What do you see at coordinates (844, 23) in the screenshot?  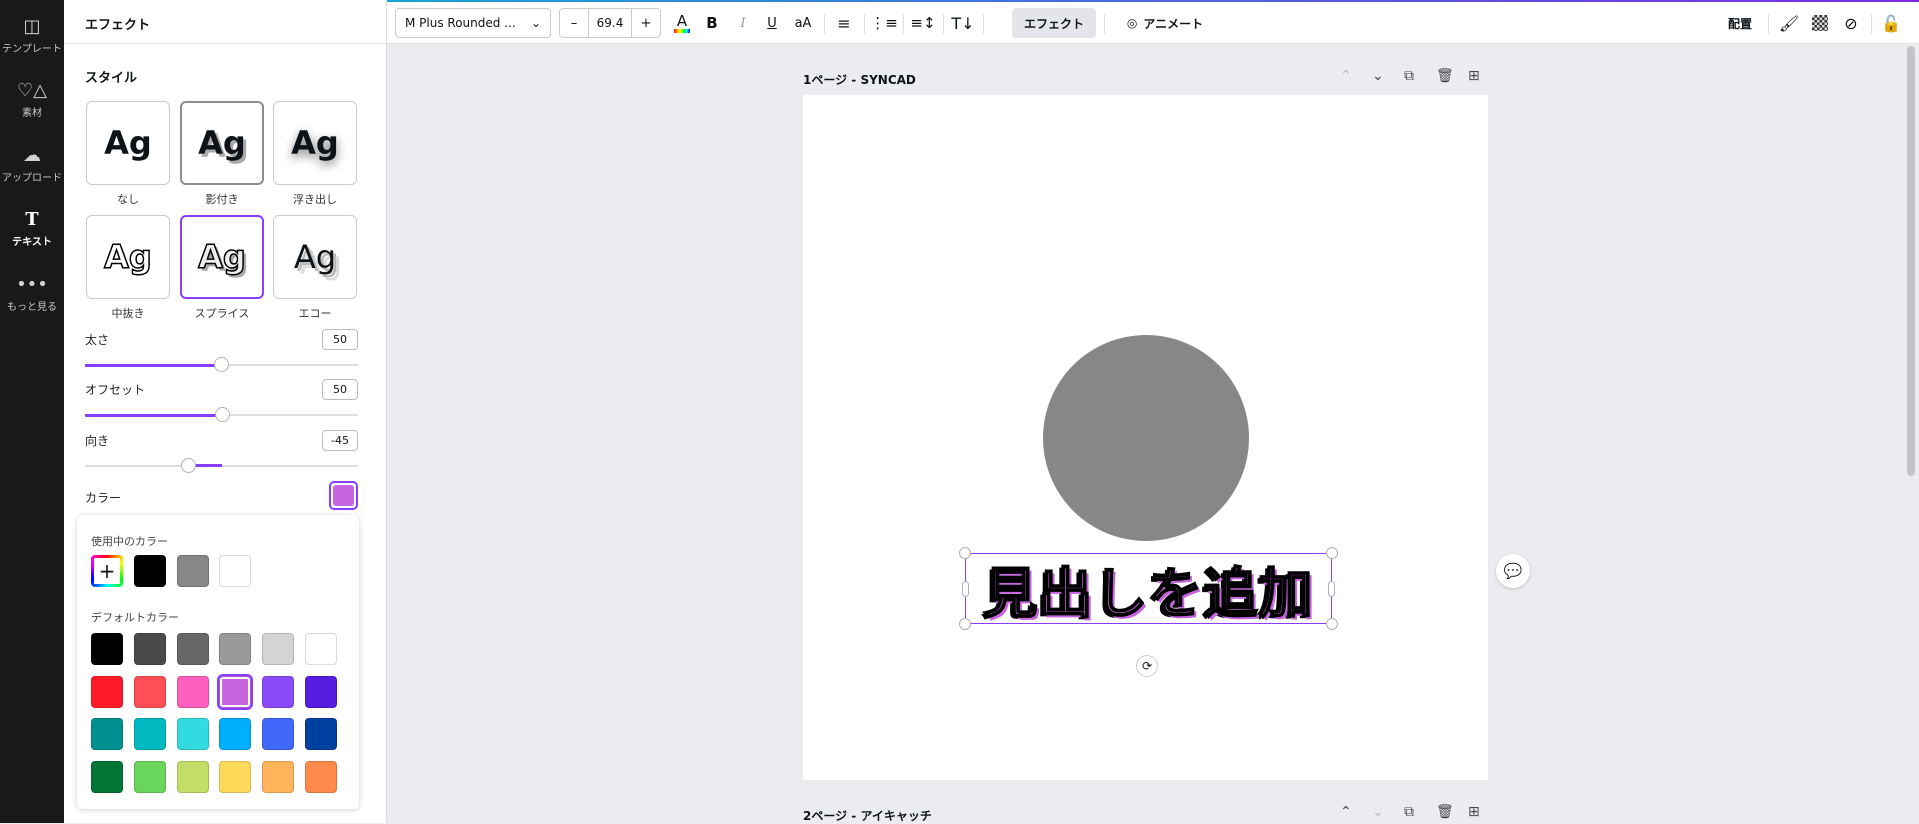 I see `align-center-icon: ≡` at bounding box center [844, 23].